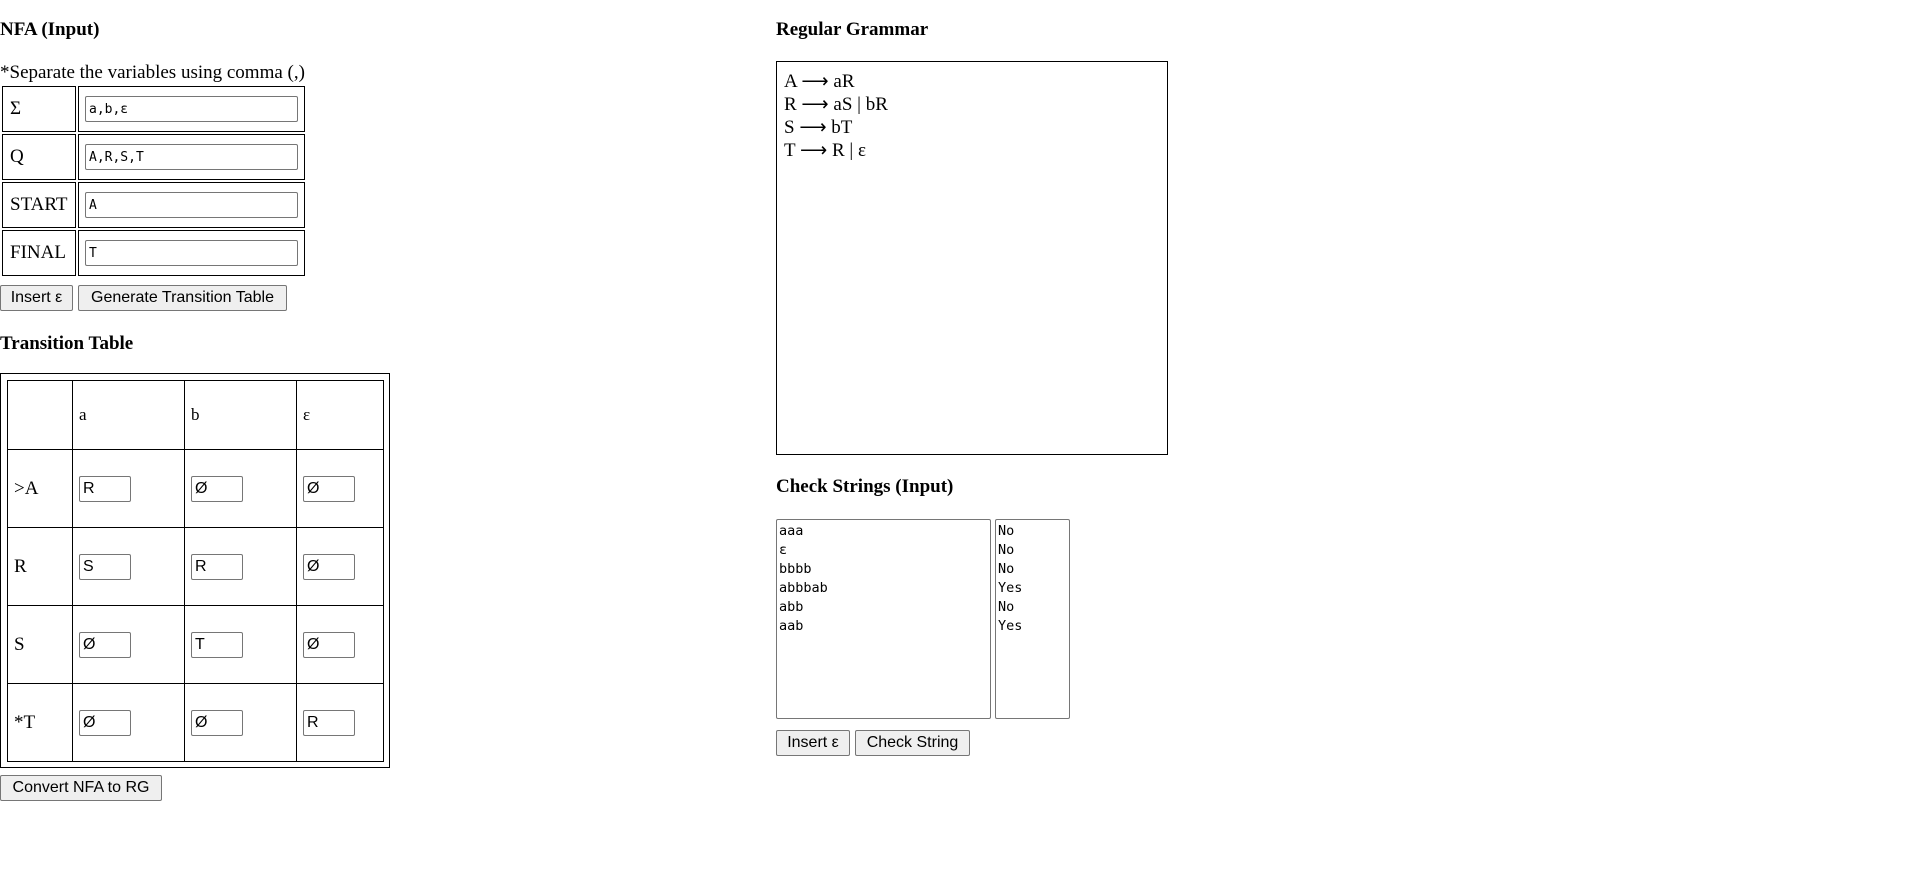 Image resolution: width=1920 pixels, height=883 pixels. Describe the element at coordinates (240, 415) in the screenshot. I see `transition-header-b: b` at that location.